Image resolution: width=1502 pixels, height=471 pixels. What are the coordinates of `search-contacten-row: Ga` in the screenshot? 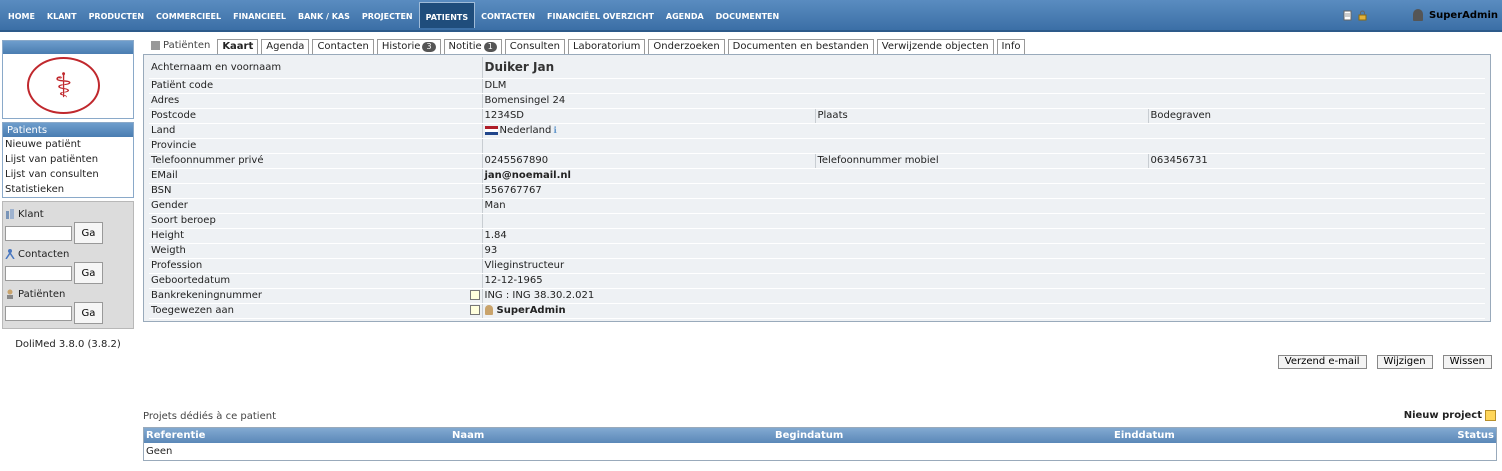 It's located at (68, 273).